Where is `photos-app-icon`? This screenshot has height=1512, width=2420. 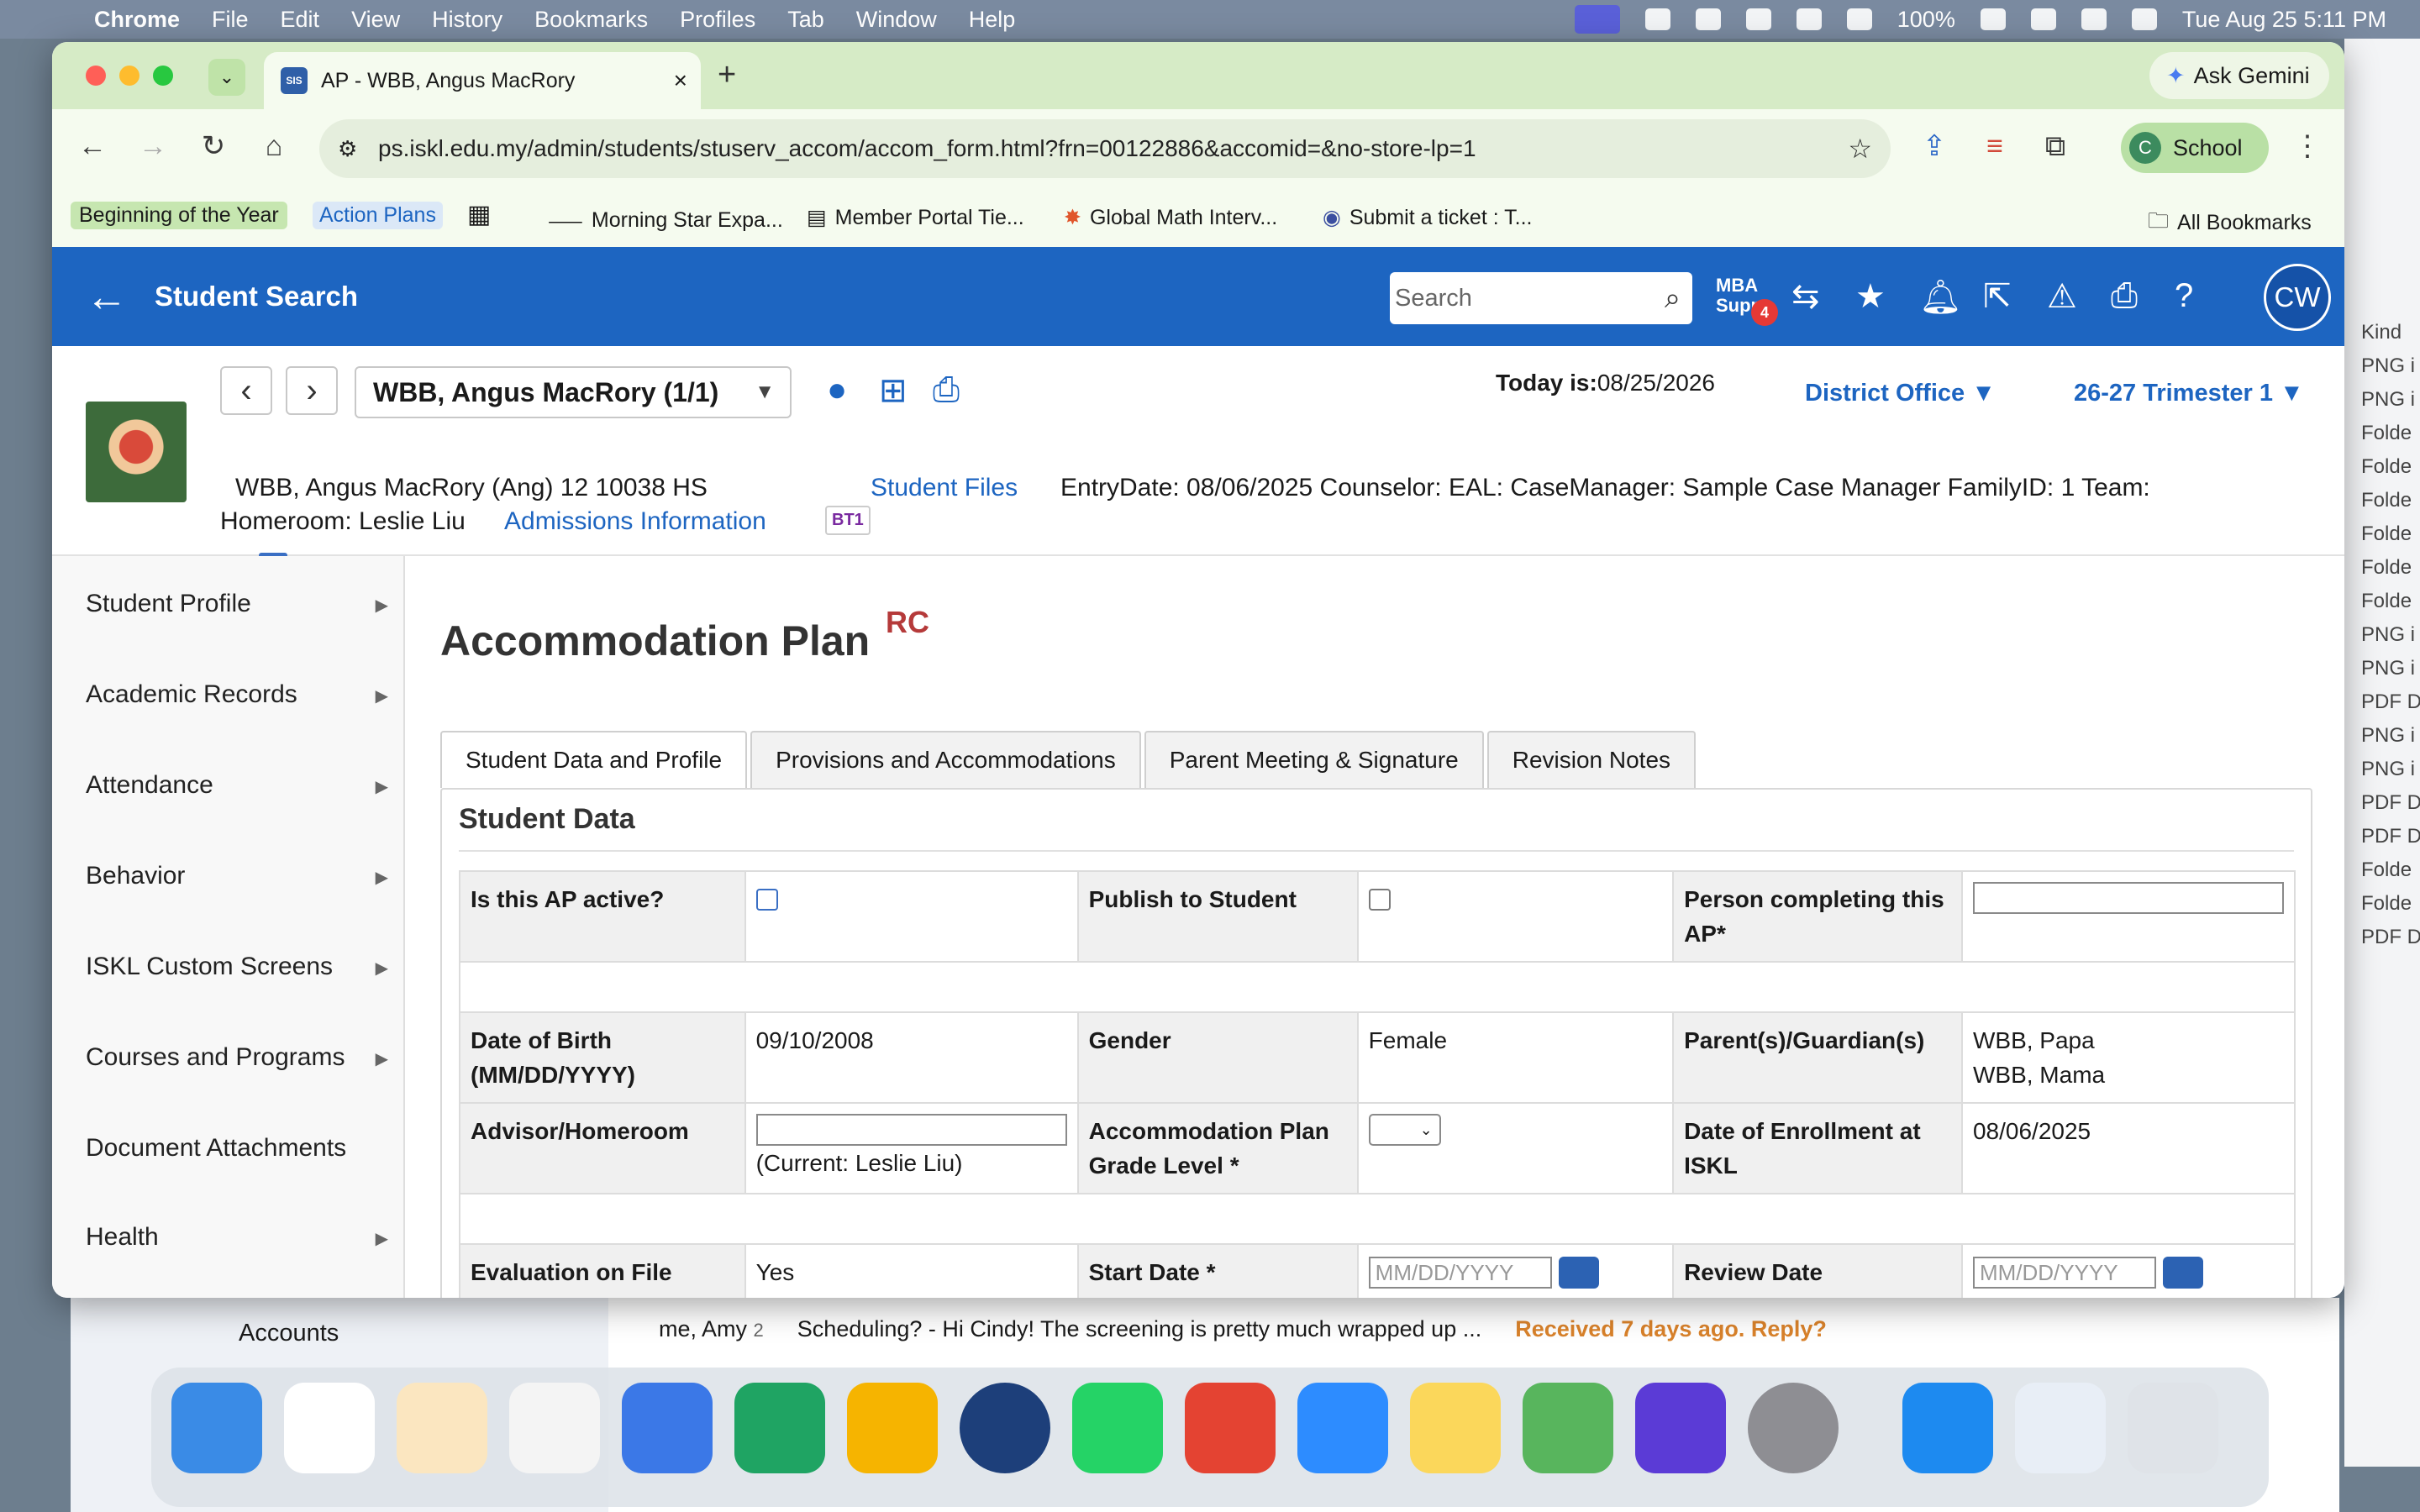
photos-app-icon is located at coordinates (442, 1428).